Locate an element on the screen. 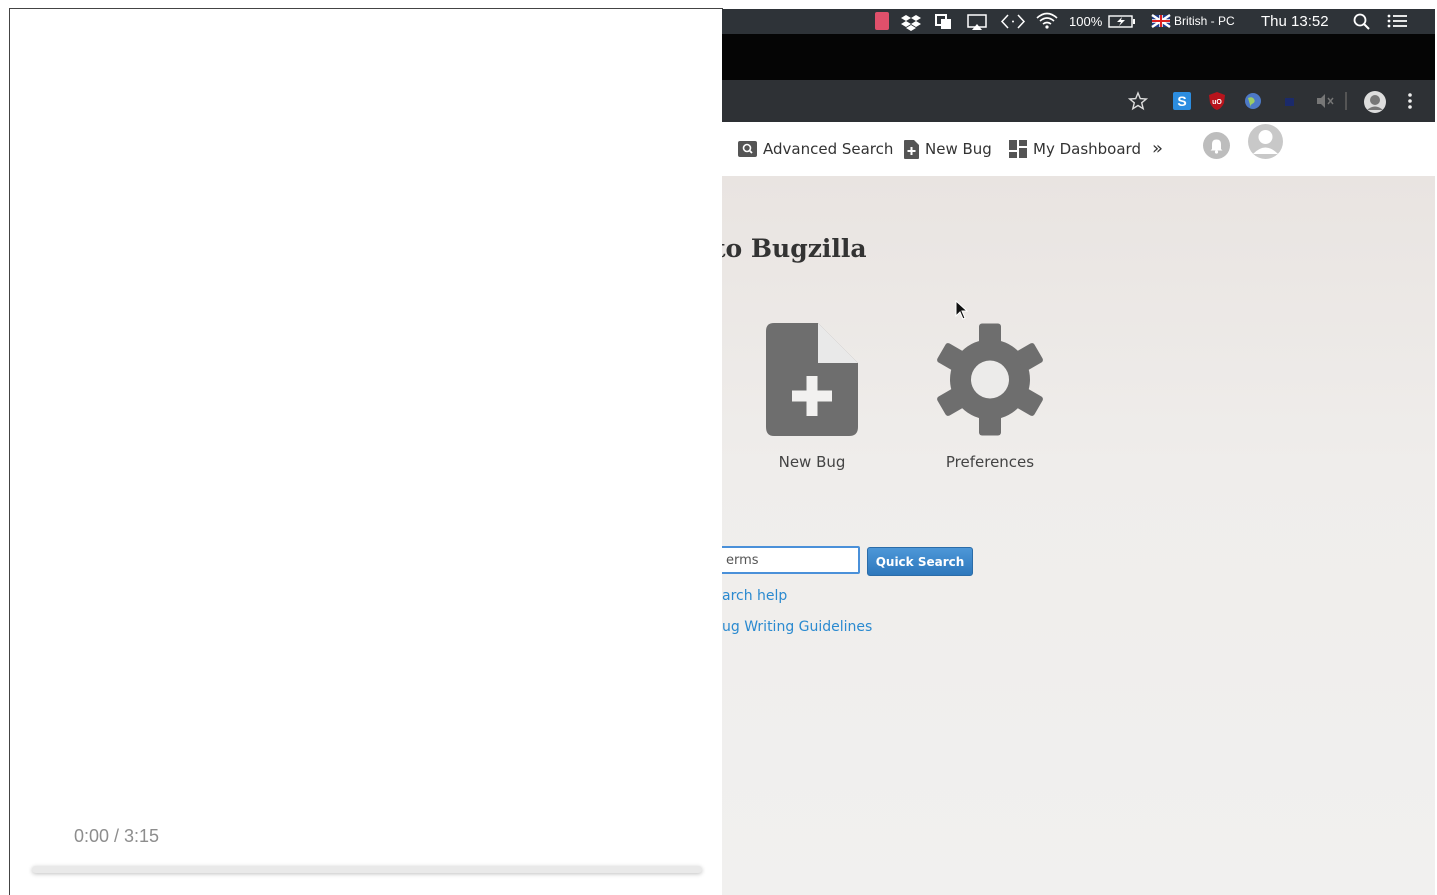 This screenshot has width=1437, height=895. notifications-bell-icon is located at coordinates (1219, 145).